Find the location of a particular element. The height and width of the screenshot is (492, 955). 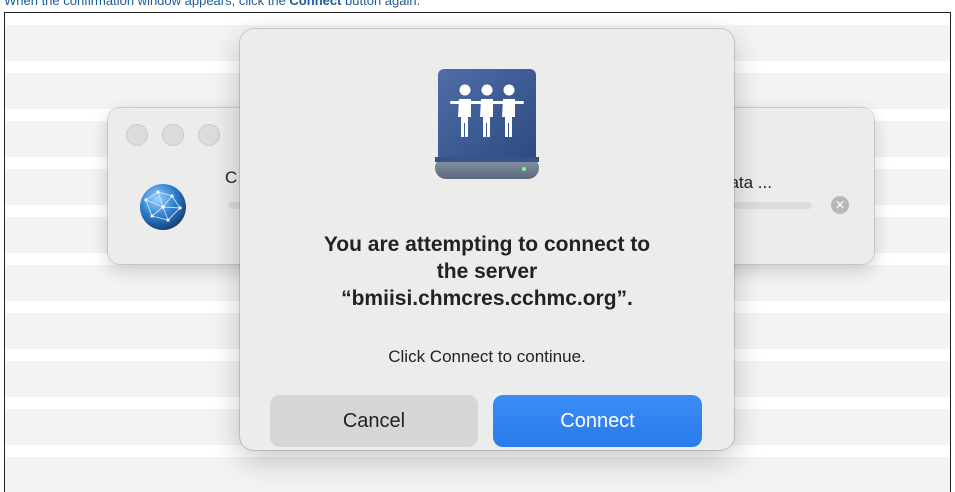

cancel-button: Cancel is located at coordinates (374, 421).